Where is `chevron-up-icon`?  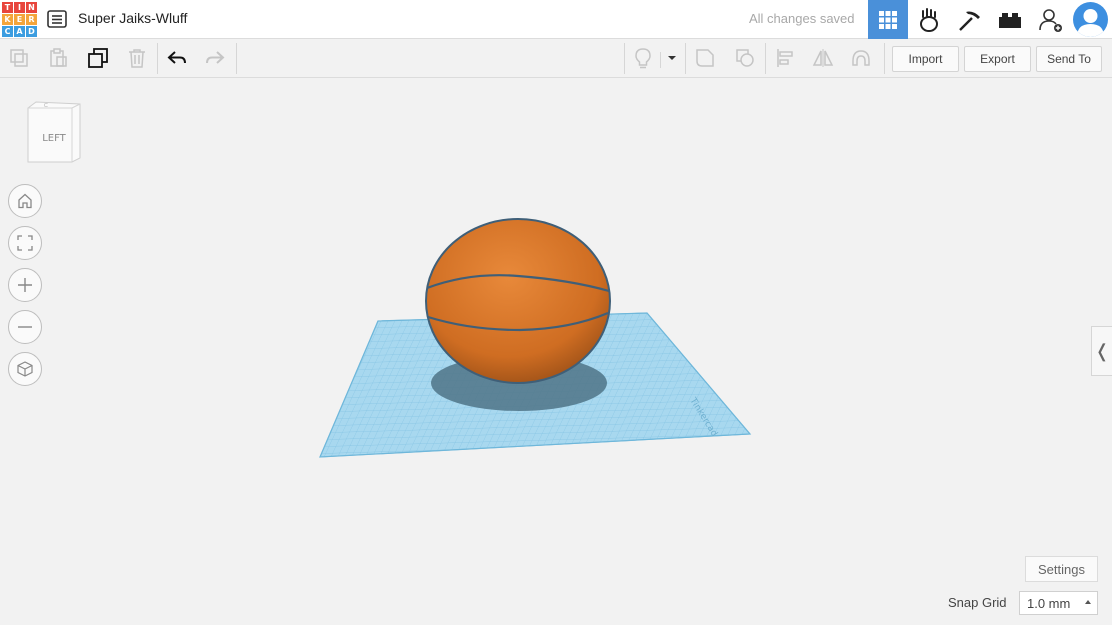
chevron-up-icon is located at coordinates (1088, 602).